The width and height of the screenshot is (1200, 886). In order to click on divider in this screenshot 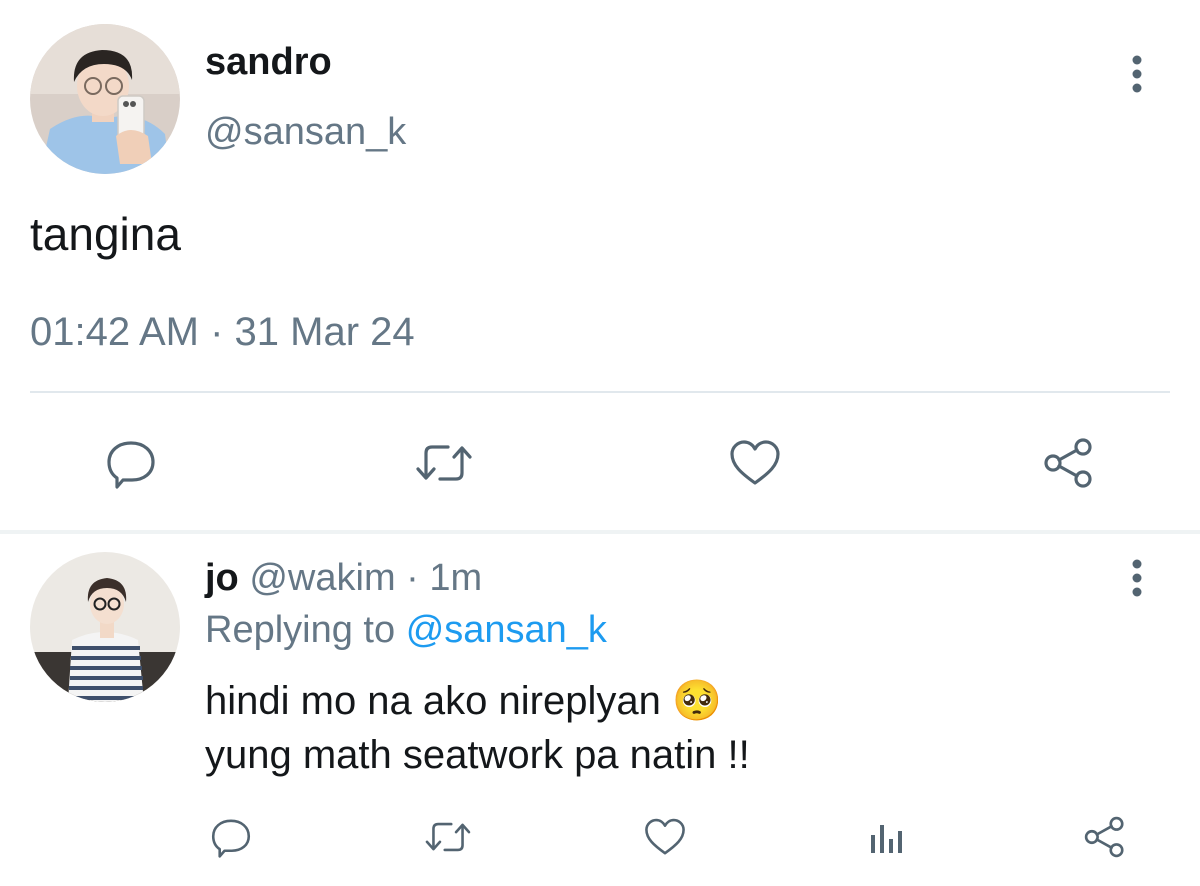, I will do `click(600, 392)`.